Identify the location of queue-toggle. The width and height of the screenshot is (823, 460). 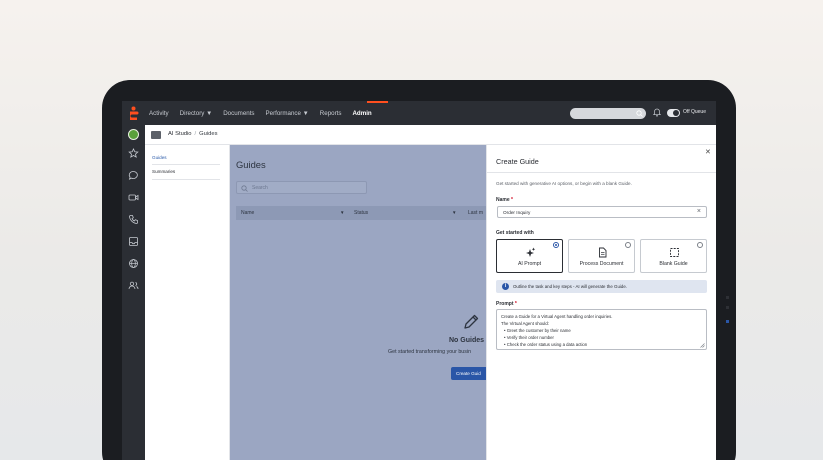
(673, 113).